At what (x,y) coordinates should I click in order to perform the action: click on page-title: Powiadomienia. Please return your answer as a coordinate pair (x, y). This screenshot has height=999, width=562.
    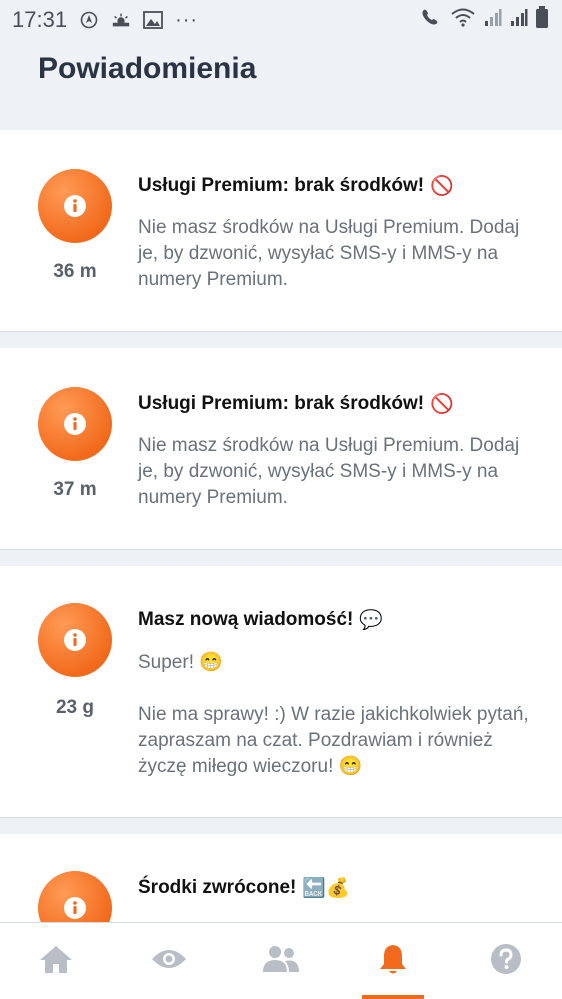
    Looking at the image, I should click on (147, 68).